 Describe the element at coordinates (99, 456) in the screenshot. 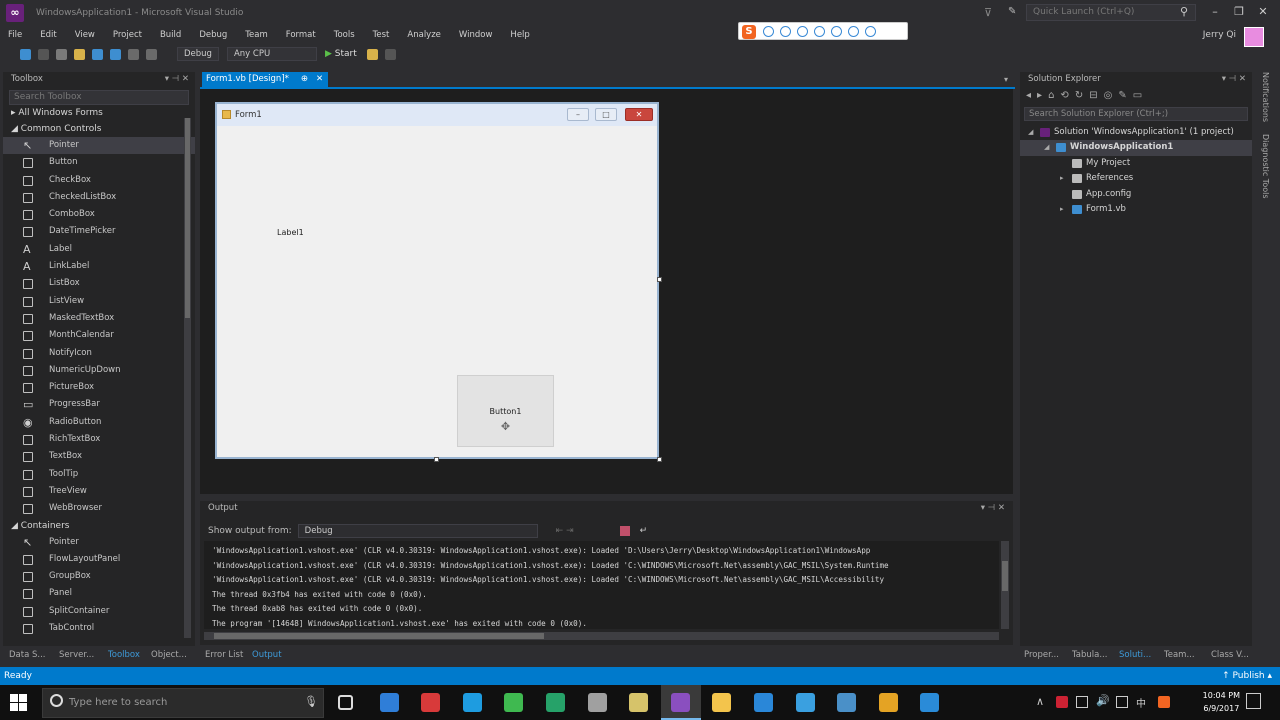

I see `toolbox-item-textbox: TextBox` at that location.